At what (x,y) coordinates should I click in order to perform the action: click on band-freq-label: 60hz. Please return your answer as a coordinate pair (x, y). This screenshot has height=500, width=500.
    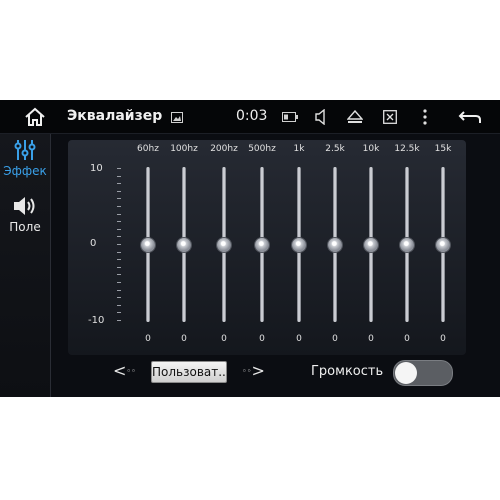
    Looking at the image, I should click on (148, 149).